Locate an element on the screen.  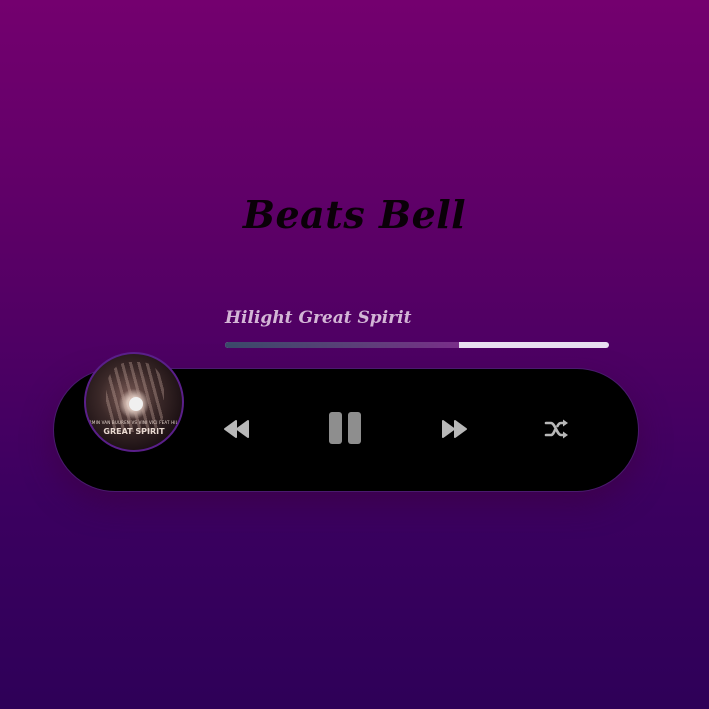
disc-center-hole is located at coordinates (136, 404).